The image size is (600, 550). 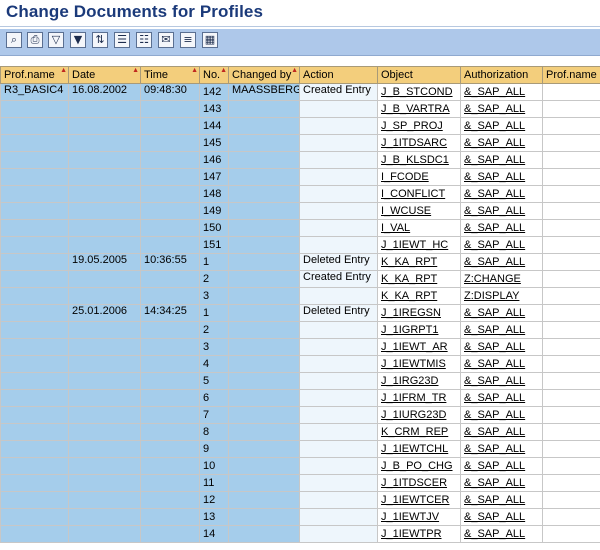 What do you see at coordinates (300, 347) in the screenshot?
I see `table-row: 3 J_1IEWT_AR &_SAP_ALL` at bounding box center [300, 347].